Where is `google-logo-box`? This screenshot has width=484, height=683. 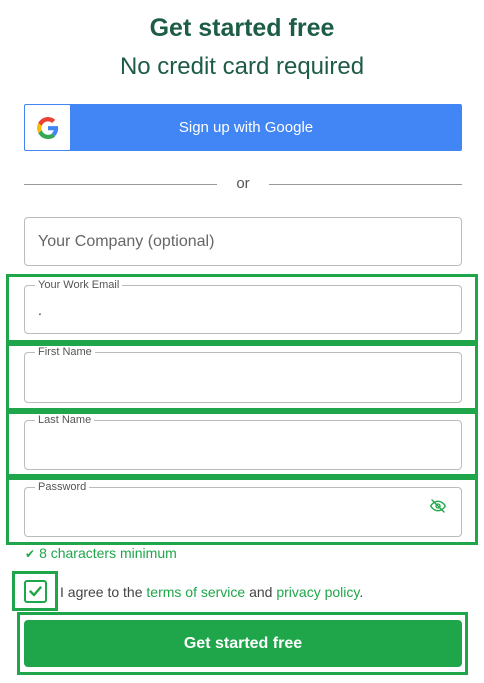 google-logo-box is located at coordinates (47, 127).